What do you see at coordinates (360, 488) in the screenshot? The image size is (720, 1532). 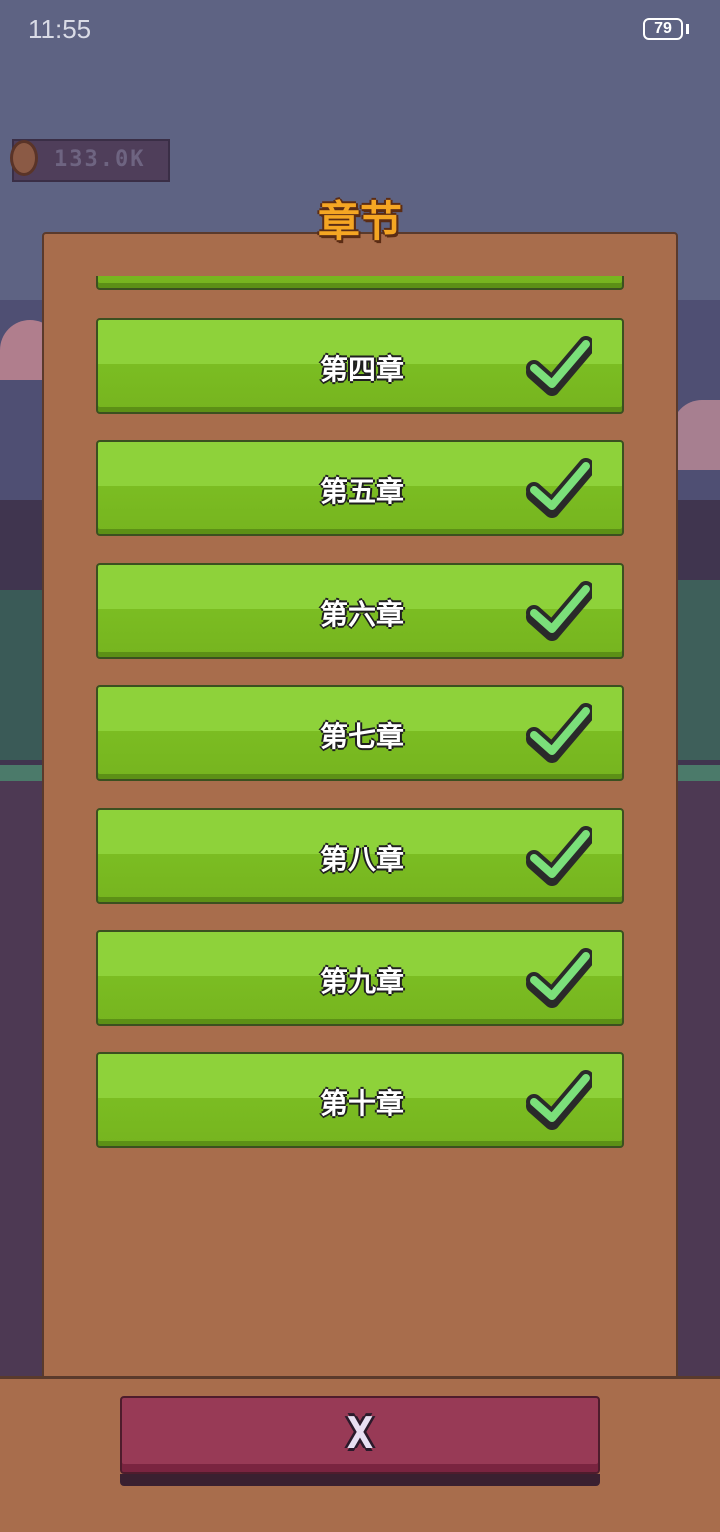 I see `chapter-button-5: 第五章` at bounding box center [360, 488].